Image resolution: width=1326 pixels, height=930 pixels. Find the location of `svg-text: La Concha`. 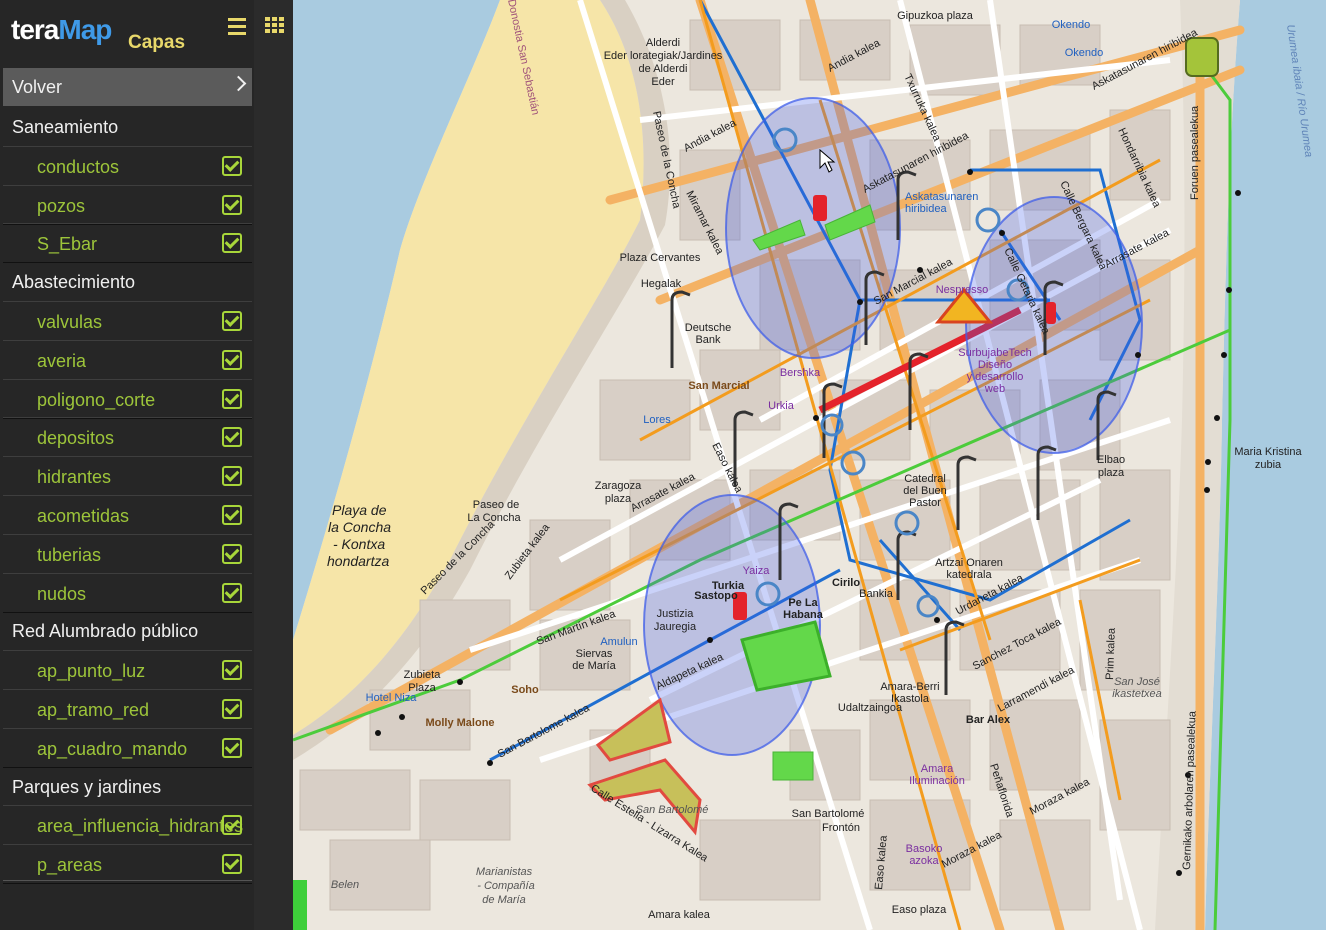

svg-text: La Concha is located at coordinates (494, 518).